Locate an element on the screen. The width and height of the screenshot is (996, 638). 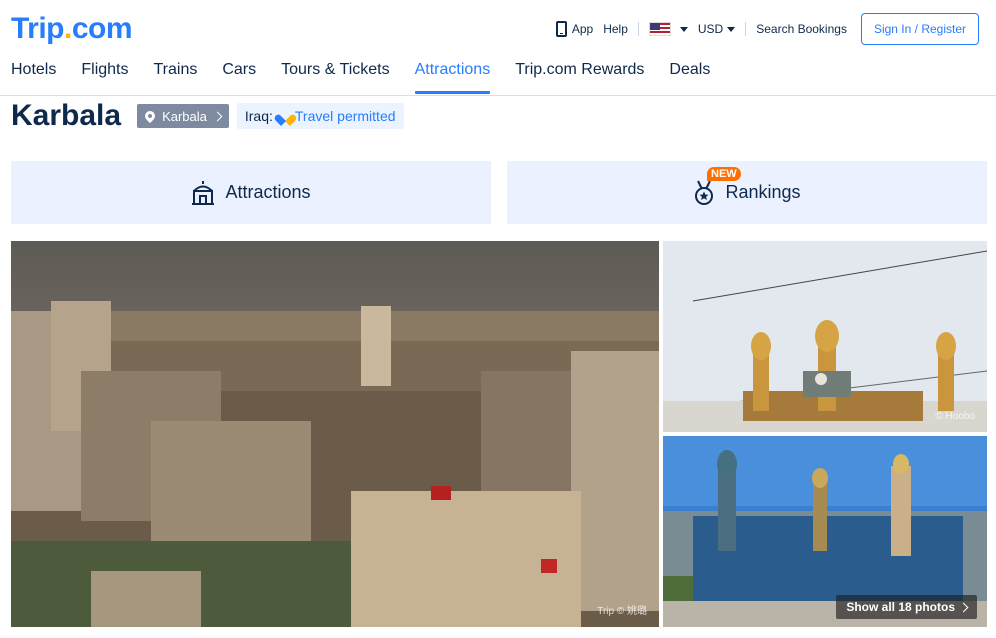
nav-item-rewards: Trip.com Rewards is located at coordinates (579, 76).